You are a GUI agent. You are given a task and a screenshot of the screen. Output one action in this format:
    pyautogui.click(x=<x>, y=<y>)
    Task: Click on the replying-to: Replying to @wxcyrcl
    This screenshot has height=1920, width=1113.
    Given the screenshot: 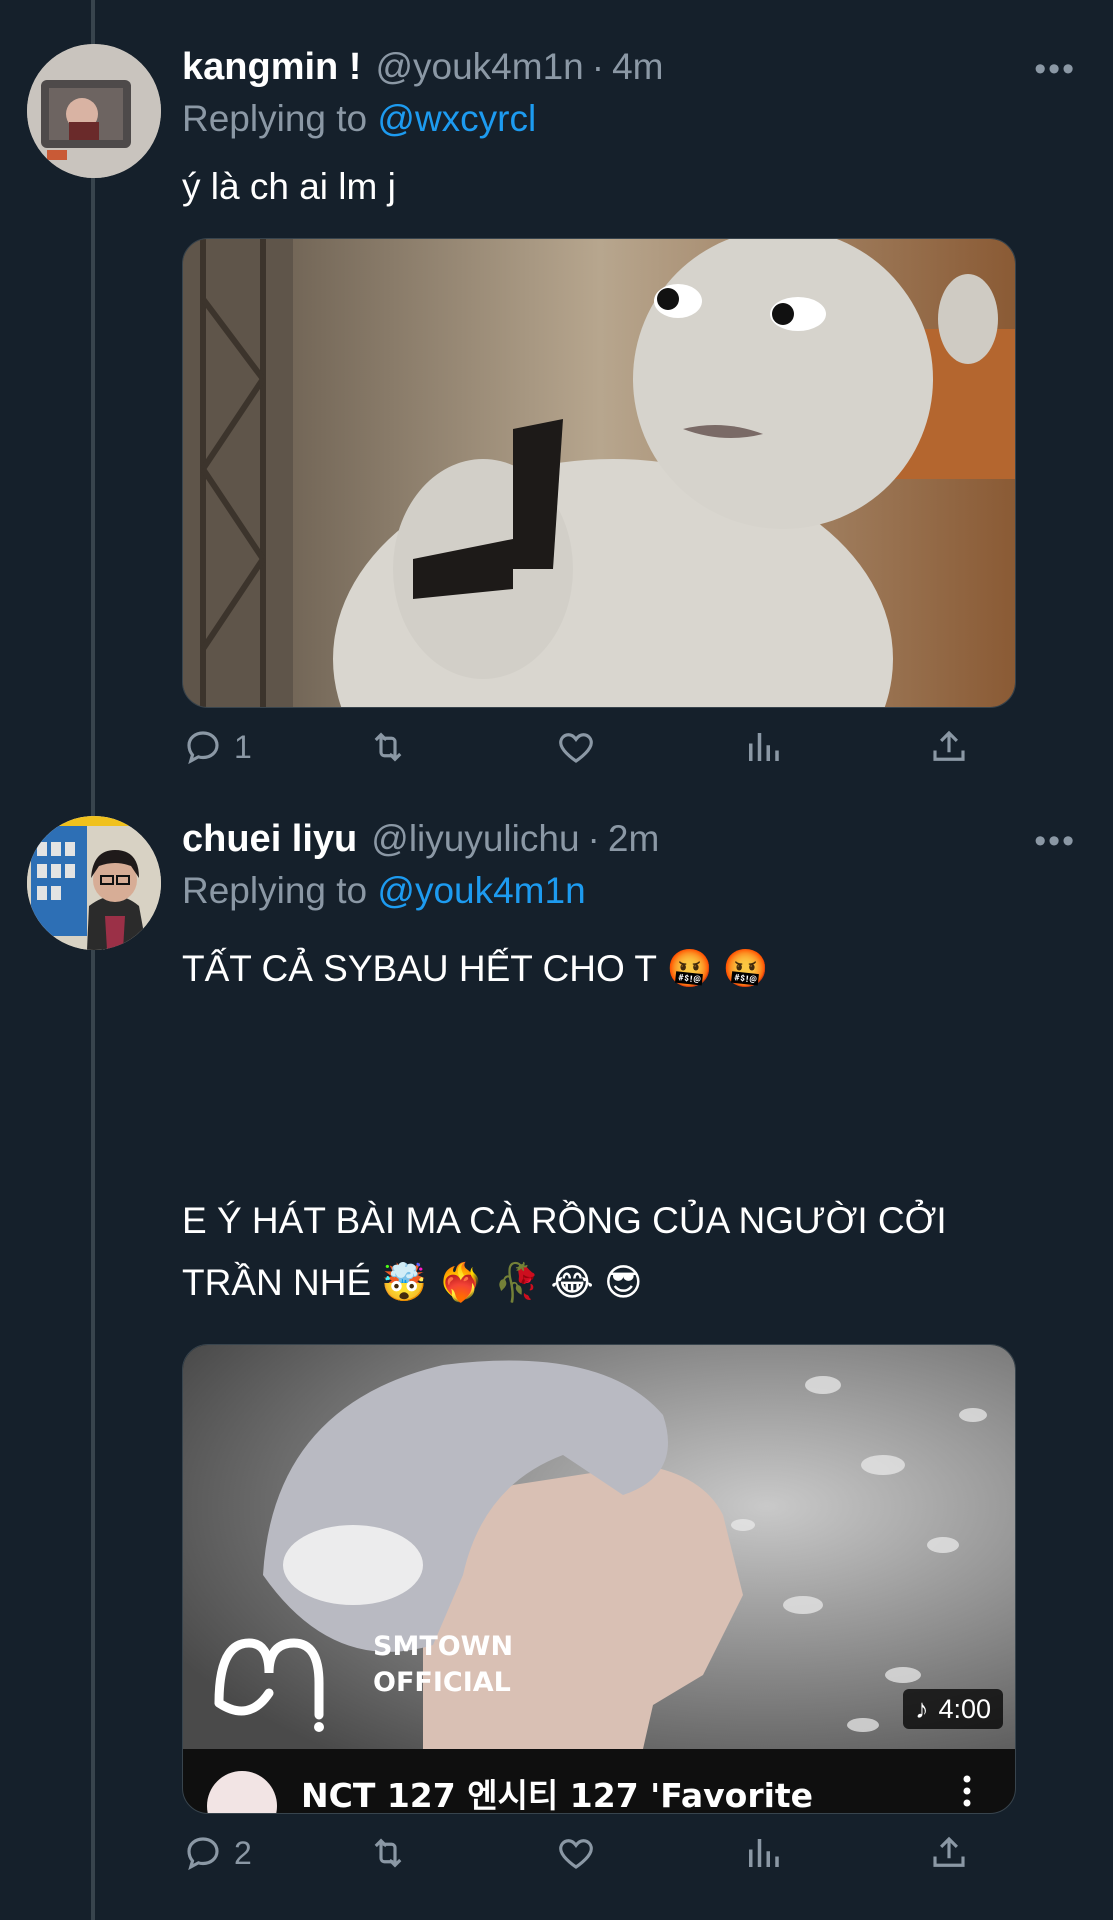 What is the action you would take?
    pyautogui.click(x=359, y=119)
    